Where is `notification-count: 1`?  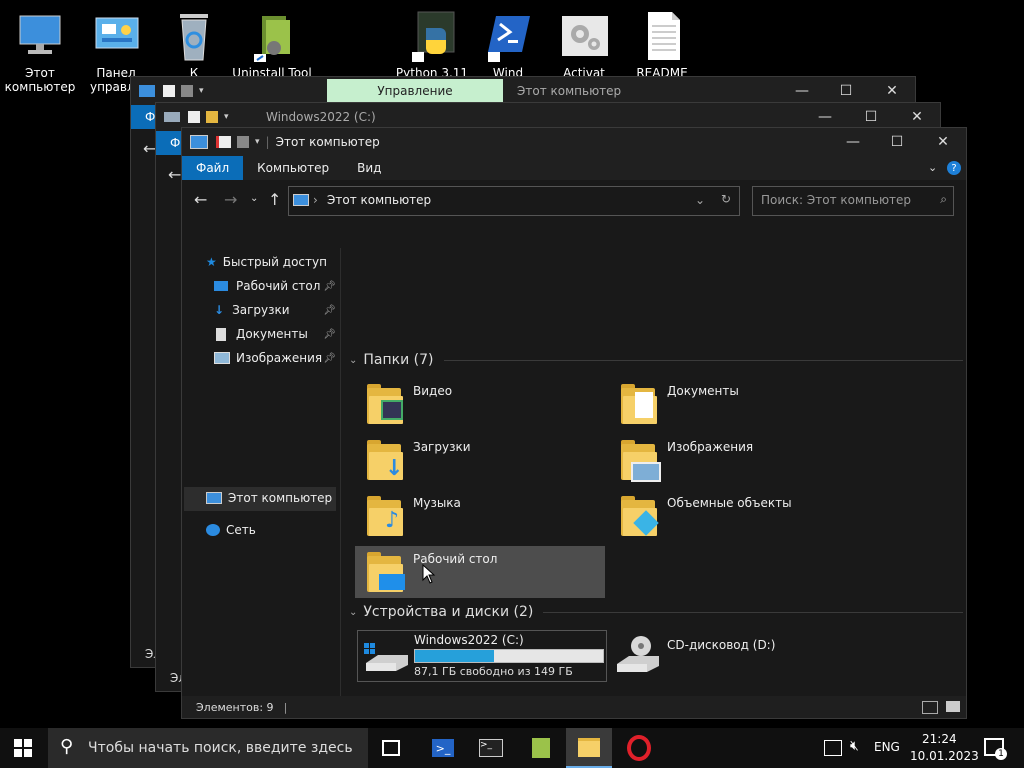
notification-count: 1 is located at coordinates (1001, 754).